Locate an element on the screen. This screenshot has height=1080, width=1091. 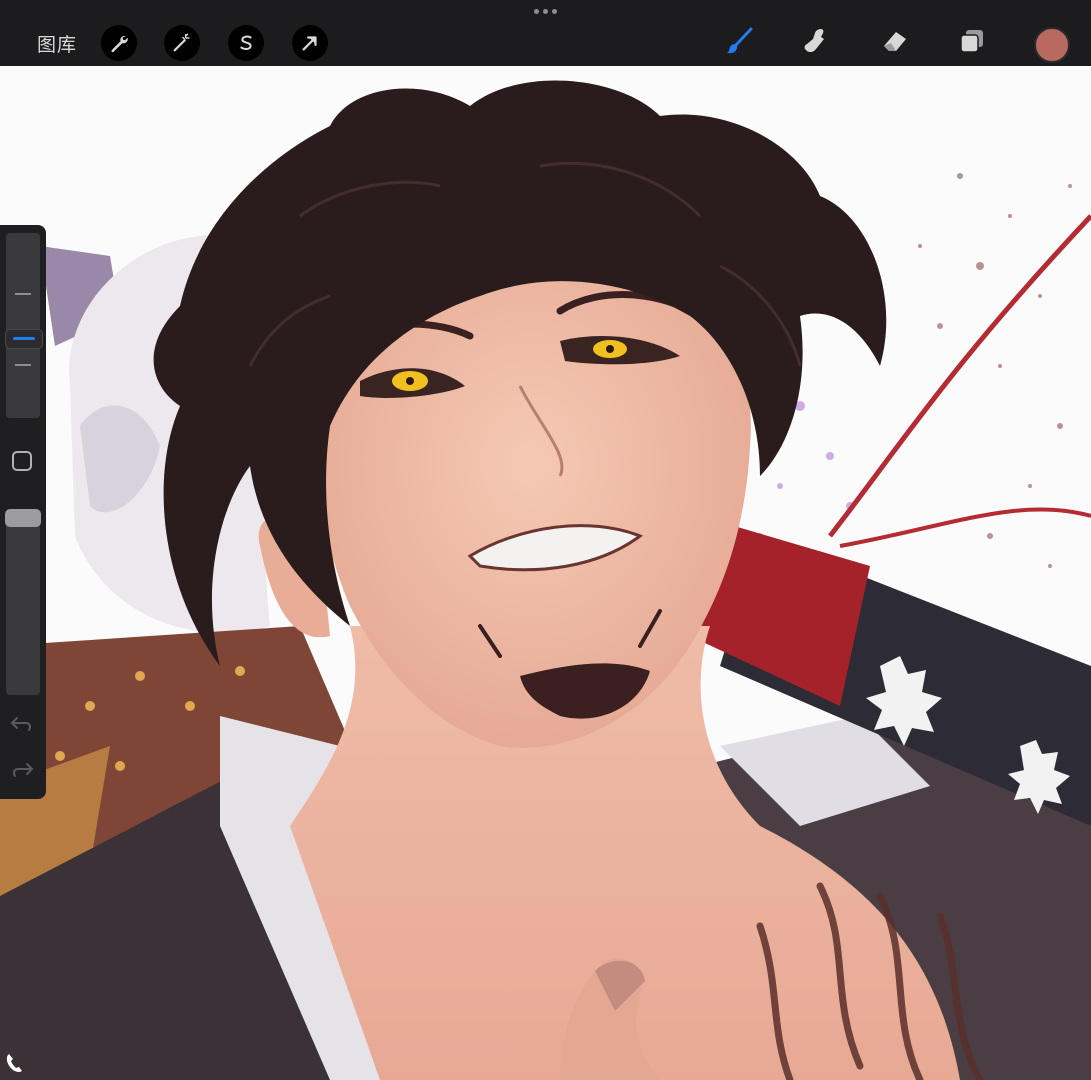
brush-size-thumb is located at coordinates (24, 339).